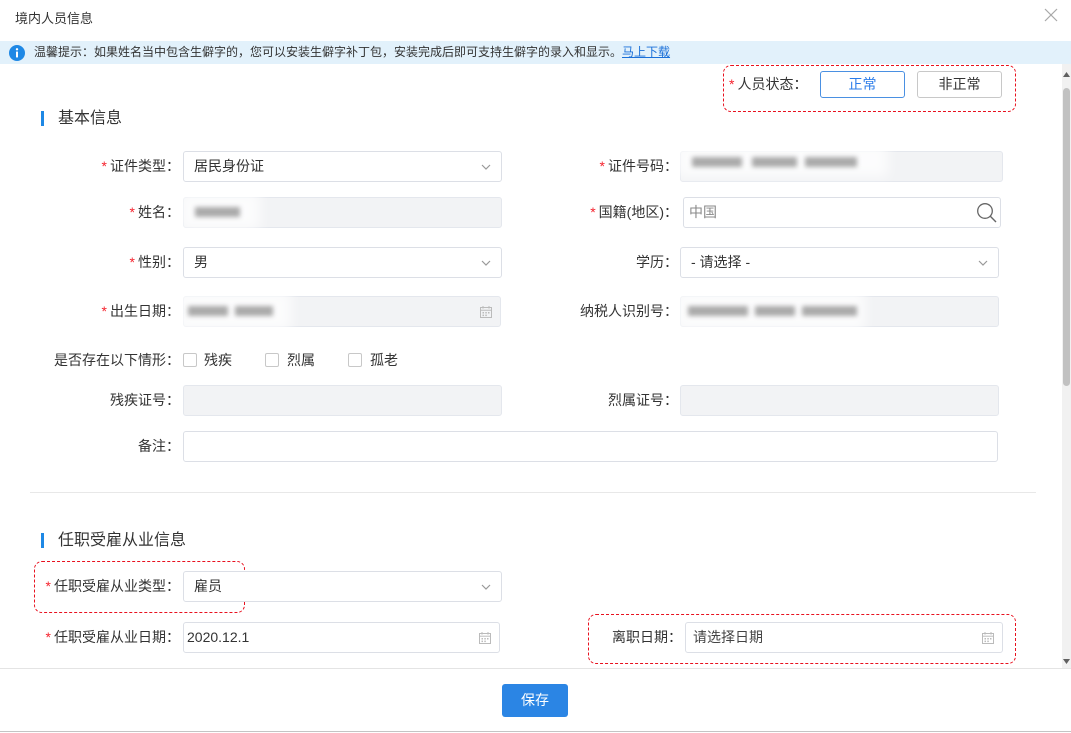 This screenshot has height=733, width=1071. I want to click on save-button: 保存, so click(535, 700).